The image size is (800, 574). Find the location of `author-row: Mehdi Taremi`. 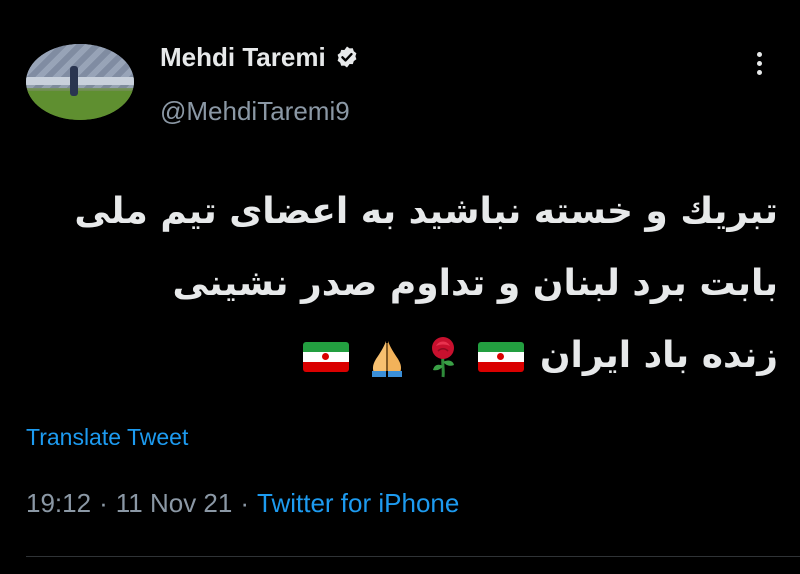

author-row: Mehdi Taremi is located at coordinates (259, 57).